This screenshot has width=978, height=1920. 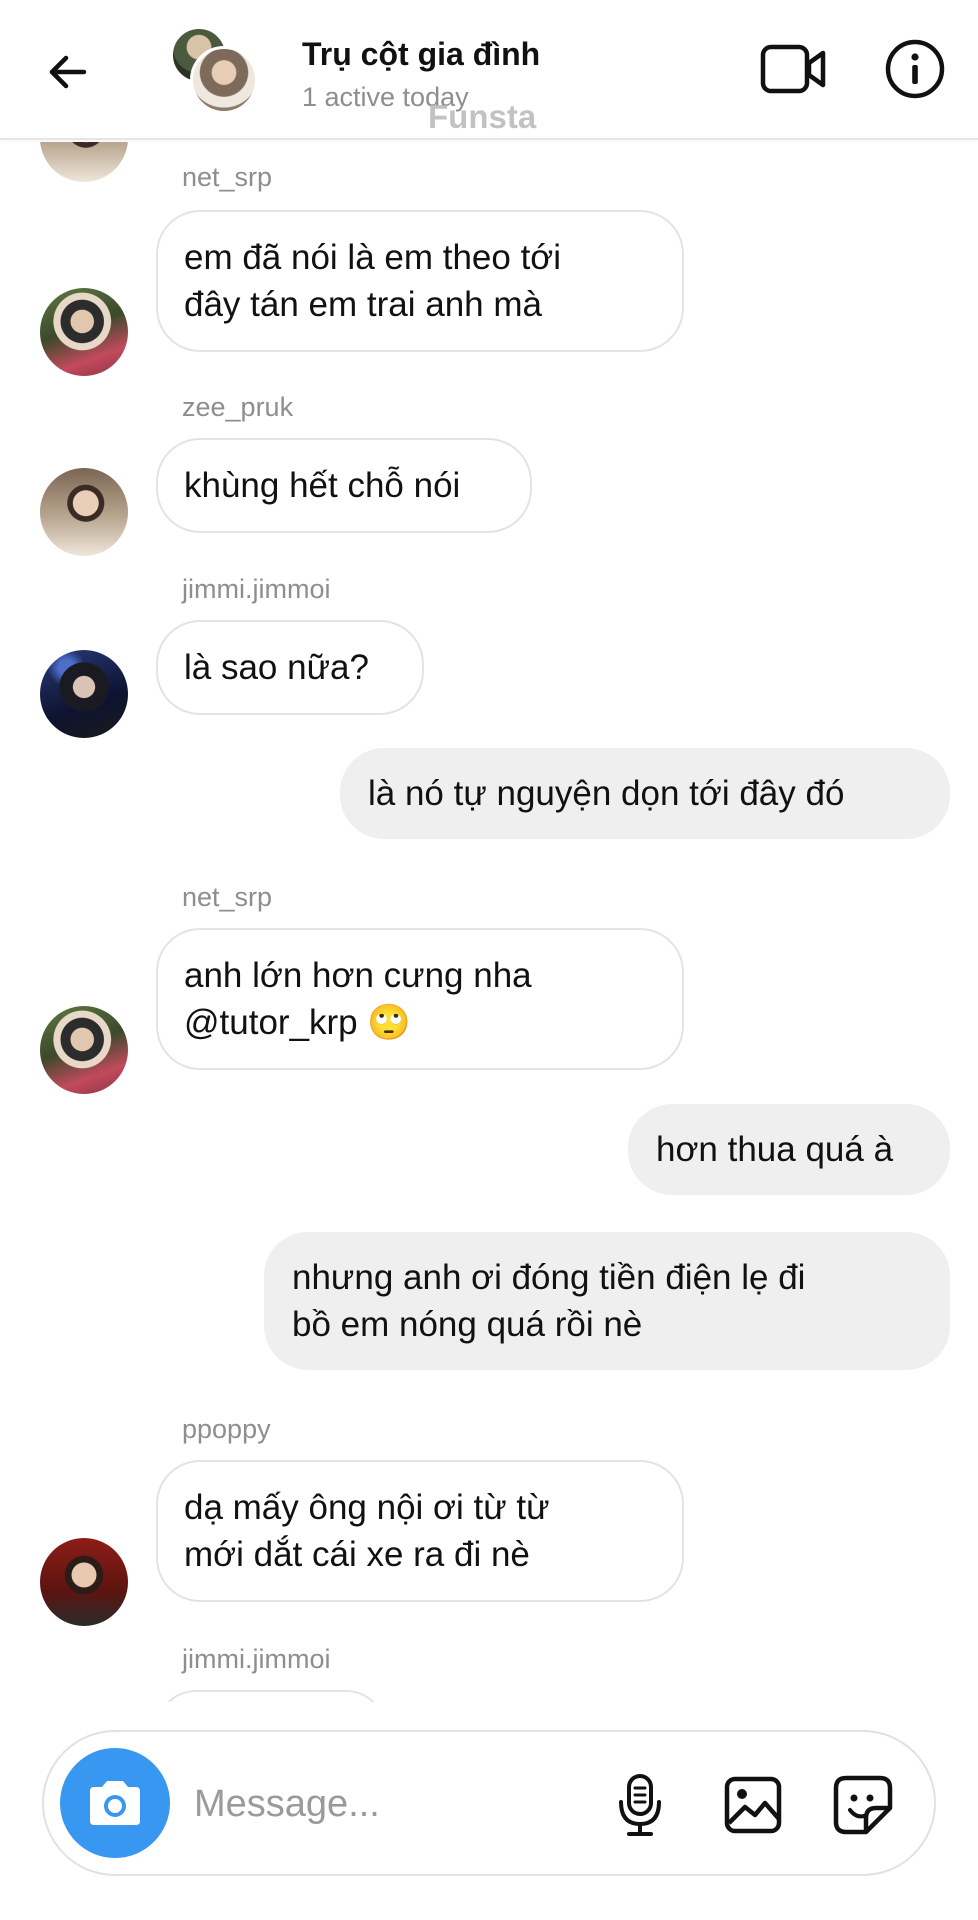 What do you see at coordinates (322, 485) in the screenshot?
I see `message-text: khùng hết chỗ nói` at bounding box center [322, 485].